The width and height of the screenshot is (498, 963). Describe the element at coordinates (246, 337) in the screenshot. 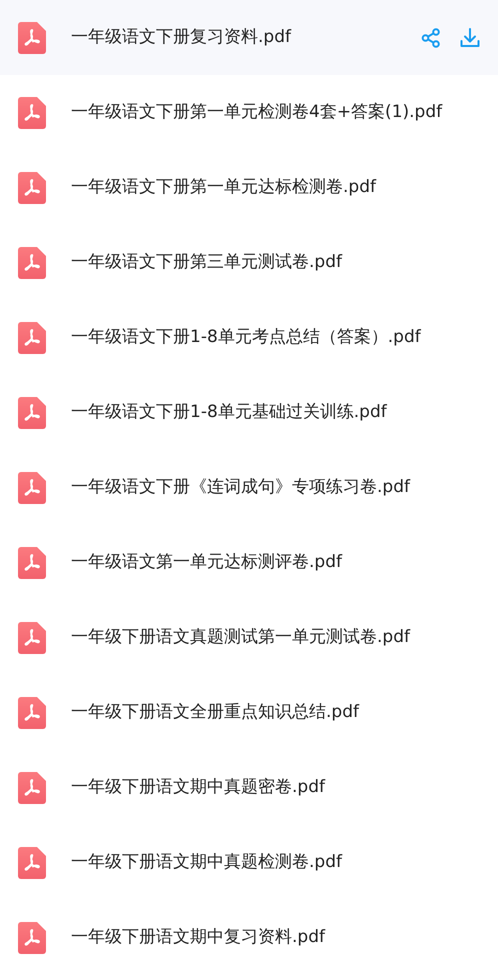

I see `file-name: 一年级语文下册1-8单元考点总结（答案）.pdf` at that location.